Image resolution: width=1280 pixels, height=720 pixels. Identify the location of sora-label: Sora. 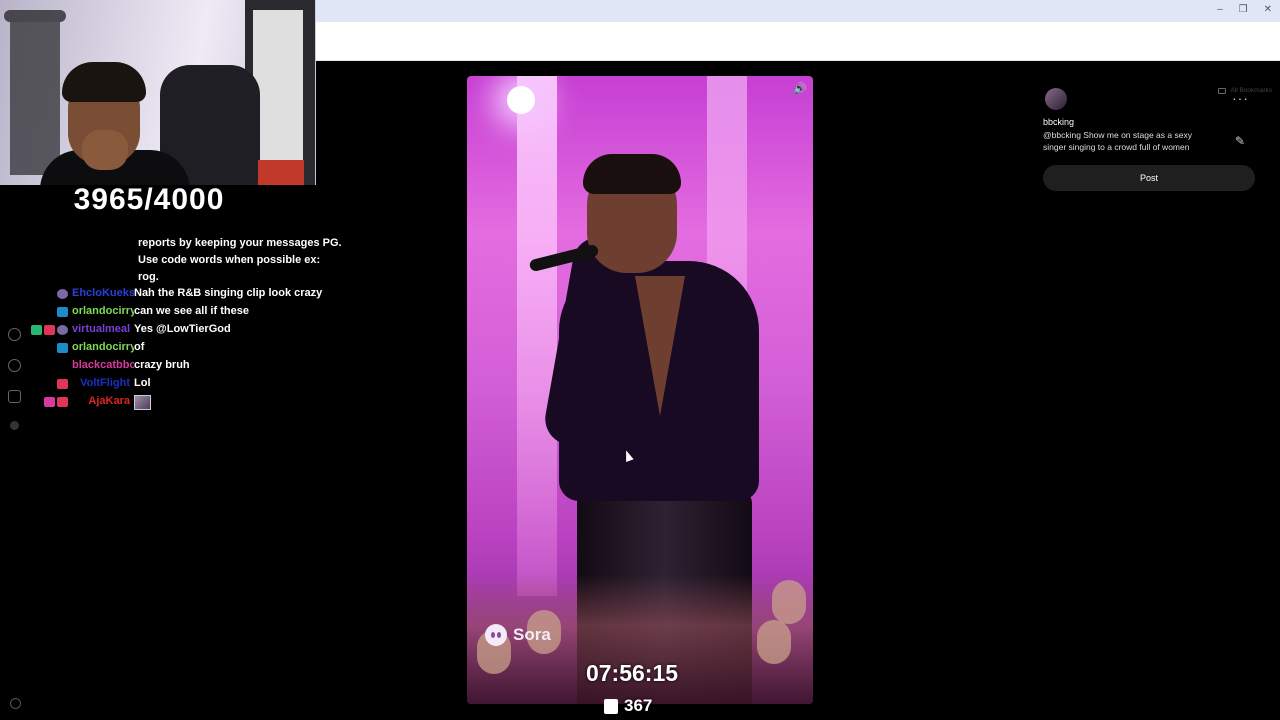
(532, 634).